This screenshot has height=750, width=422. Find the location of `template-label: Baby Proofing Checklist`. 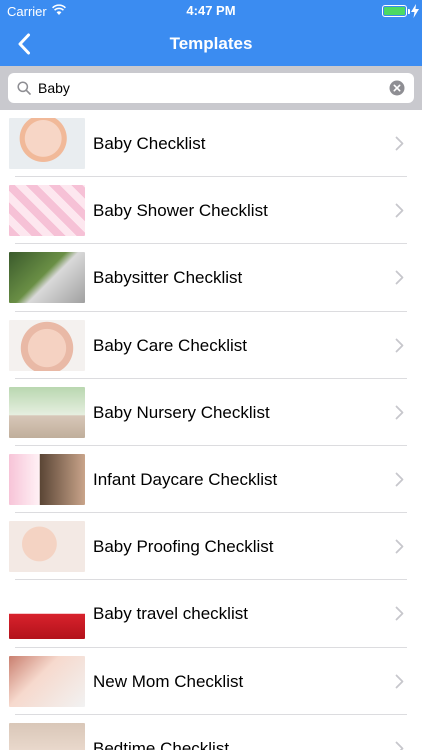

template-label: Baby Proofing Checklist is located at coordinates (183, 547).